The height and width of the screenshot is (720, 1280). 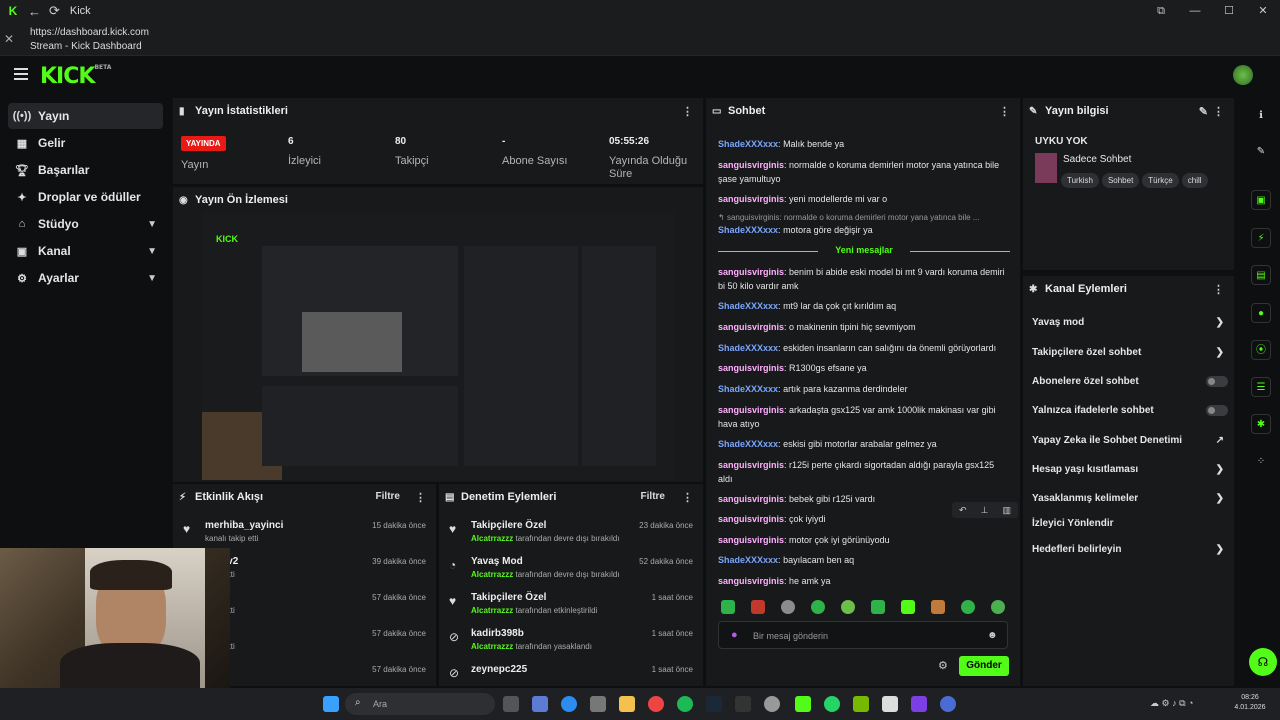 What do you see at coordinates (85, 224) in the screenshot?
I see `sidebar-item-studyo: ⌂ Stüdyo ▼` at bounding box center [85, 224].